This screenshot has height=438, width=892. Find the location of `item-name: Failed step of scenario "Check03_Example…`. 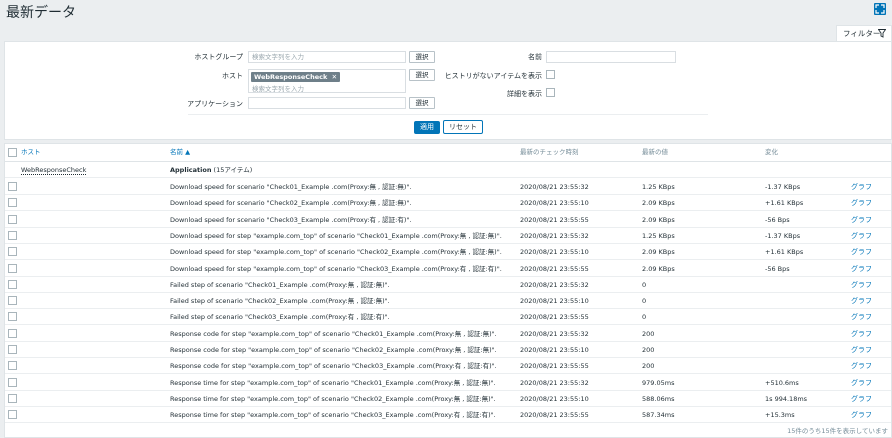

item-name: Failed step of scenario "Check03_Example… is located at coordinates (280, 317).